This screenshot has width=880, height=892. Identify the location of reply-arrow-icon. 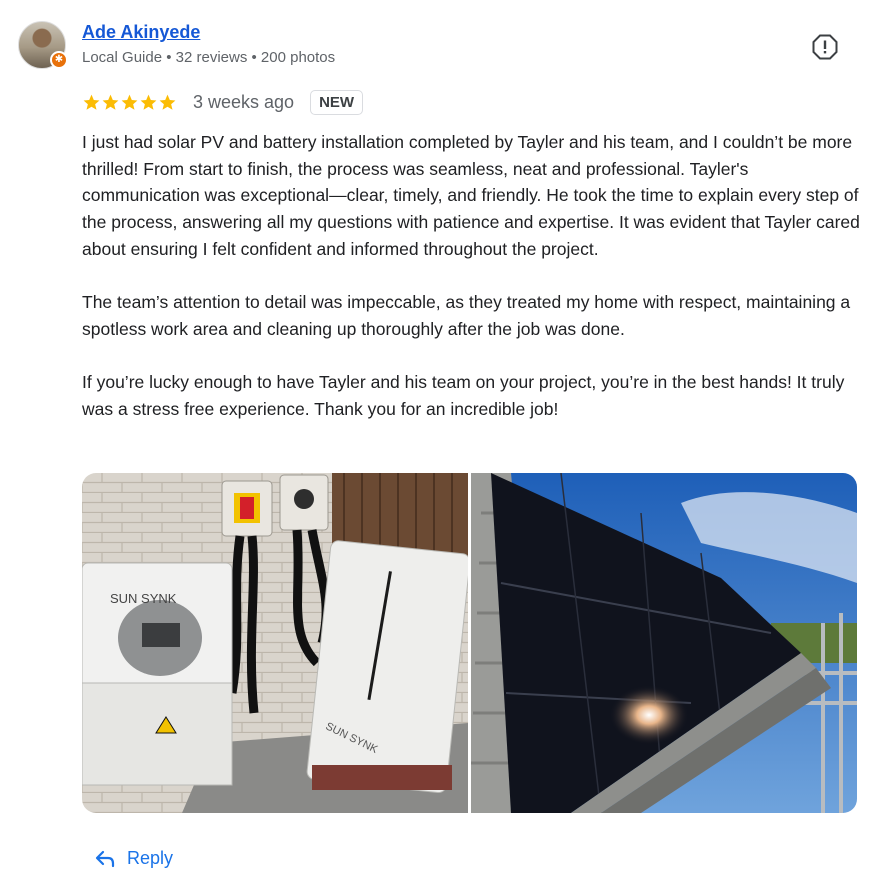
(105, 858).